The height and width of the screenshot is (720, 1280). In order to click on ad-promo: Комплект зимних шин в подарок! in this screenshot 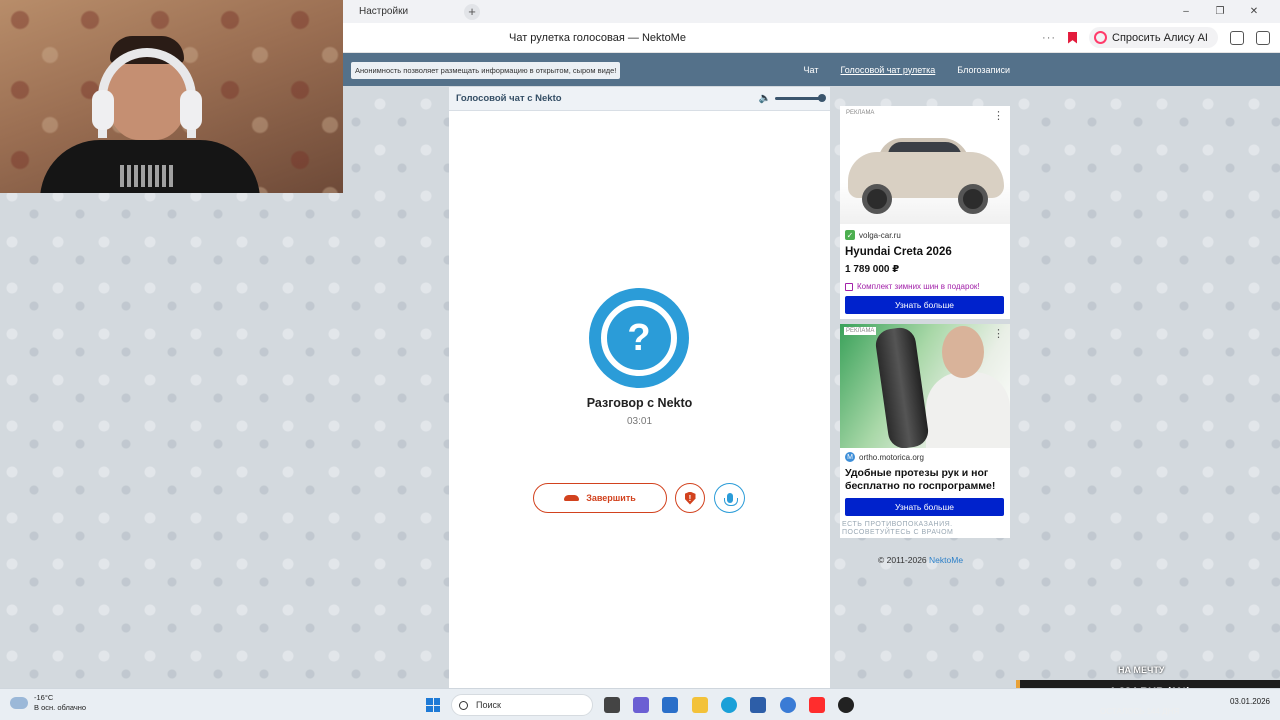, I will do `click(912, 286)`.